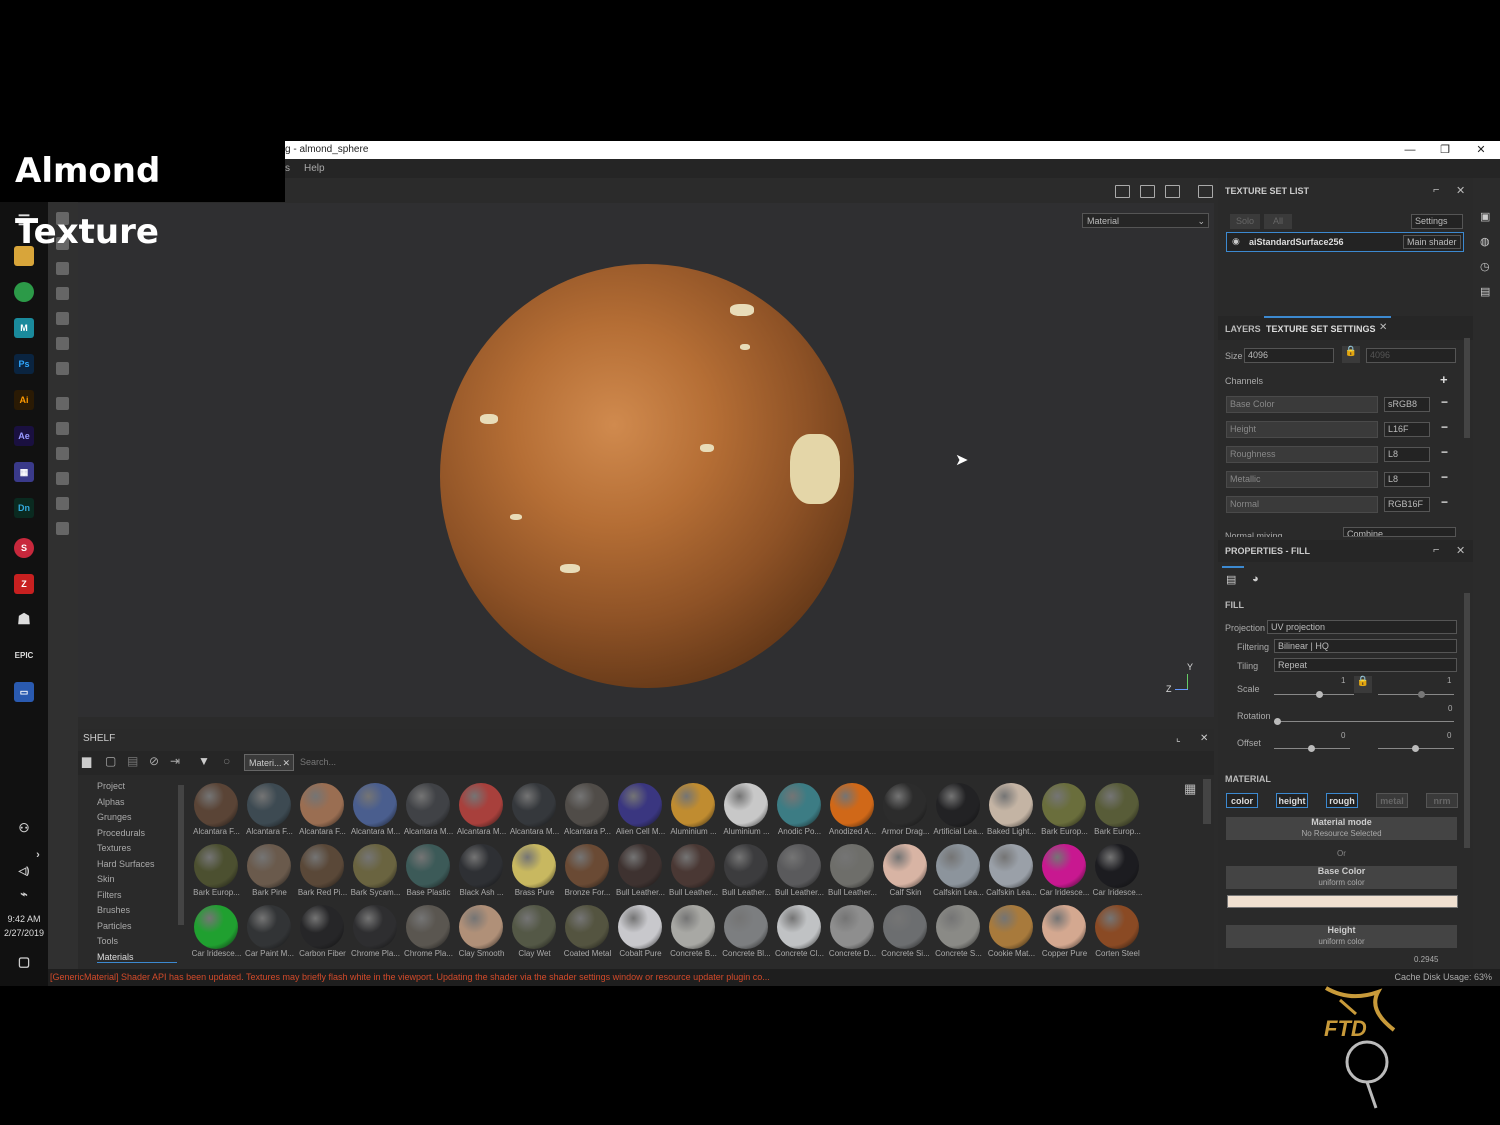 The width and height of the screenshot is (1500, 1125). What do you see at coordinates (269, 870) in the screenshot?
I see `material-thumbnail: Bark Pine` at bounding box center [269, 870].